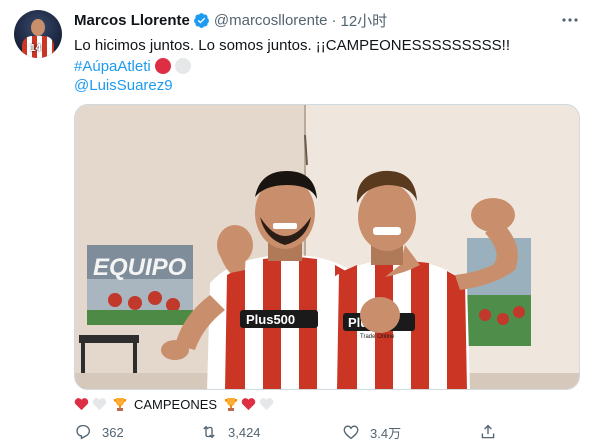  Describe the element at coordinates (113, 432) in the screenshot. I see `reply-count: 362` at that location.